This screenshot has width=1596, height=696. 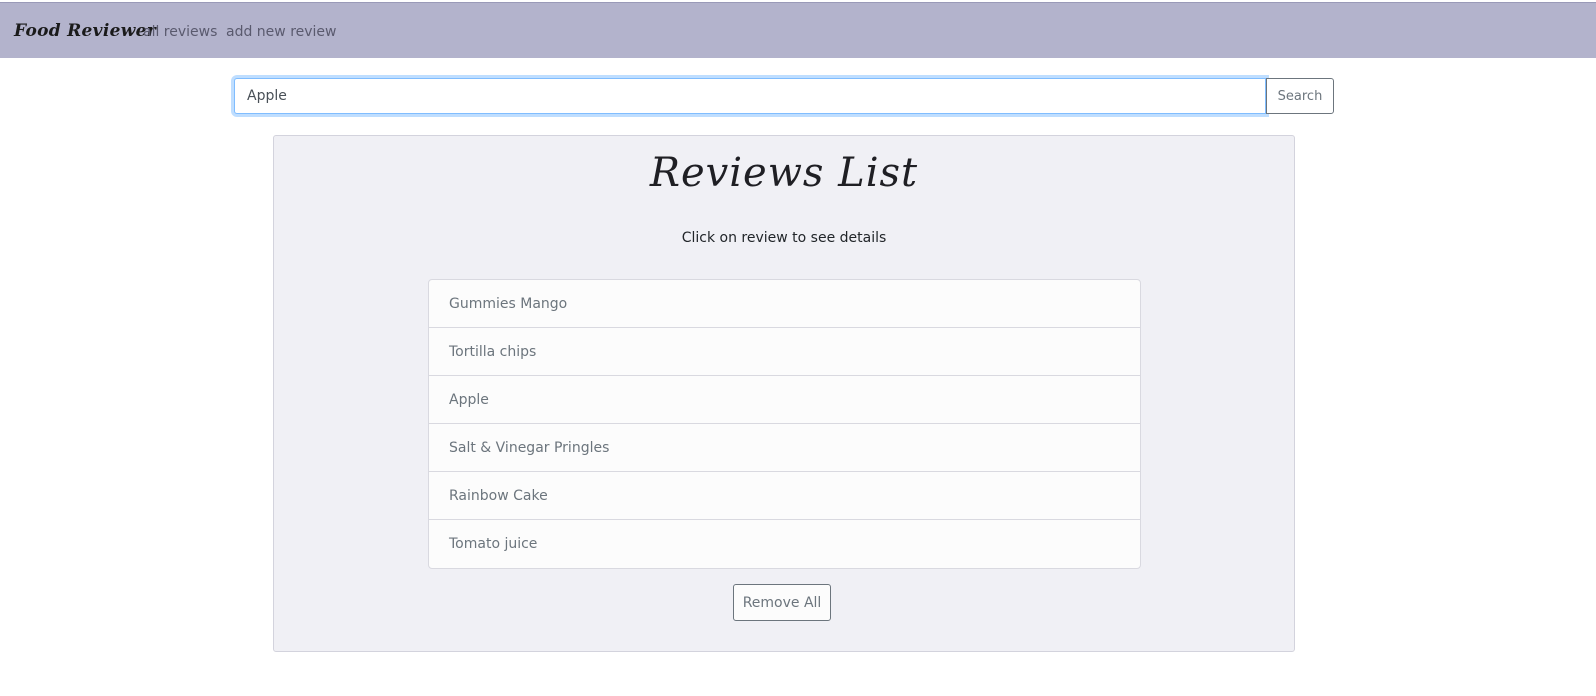 What do you see at coordinates (180, 32) in the screenshot?
I see `nav-link-all-reviews: all reviews` at bounding box center [180, 32].